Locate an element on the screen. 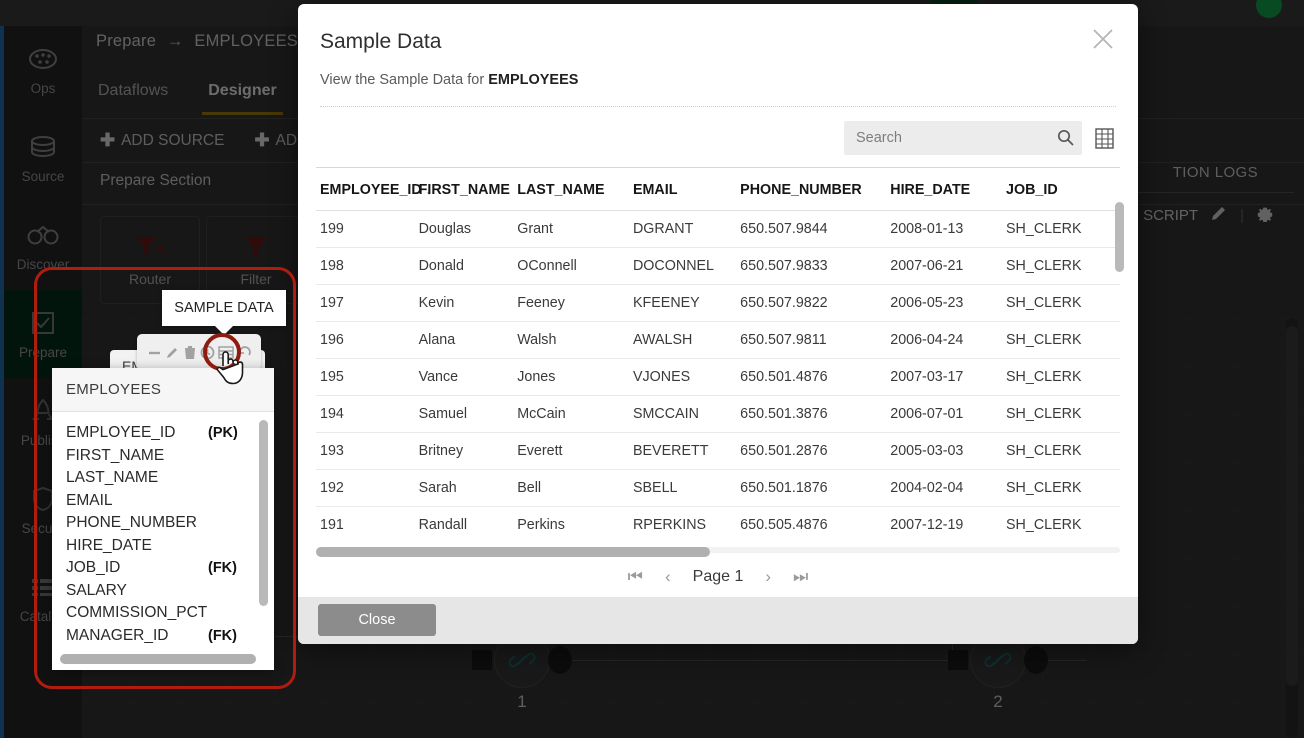 The image size is (1304, 738). dialog-toolbar is located at coordinates (718, 137).